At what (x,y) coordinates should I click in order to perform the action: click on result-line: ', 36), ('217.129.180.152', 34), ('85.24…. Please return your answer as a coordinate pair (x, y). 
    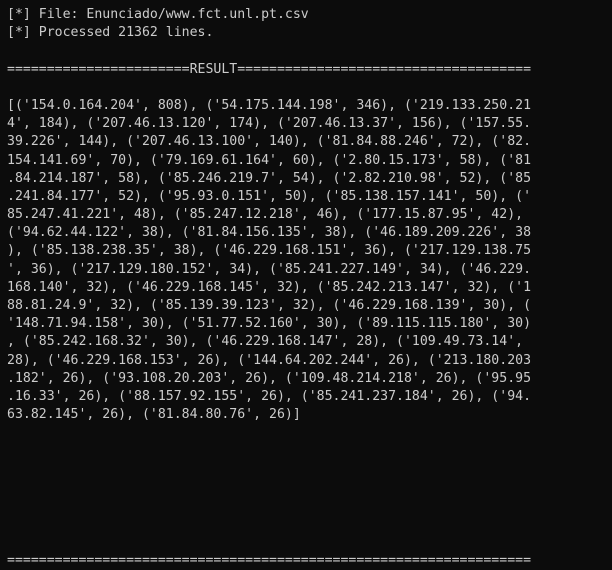
    Looking at the image, I should click on (269, 269).